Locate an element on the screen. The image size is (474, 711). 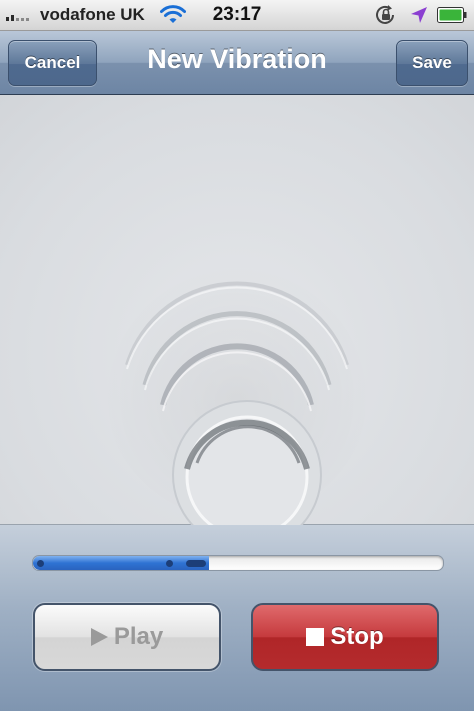
signal-bars-icon is located at coordinates (17, 15).